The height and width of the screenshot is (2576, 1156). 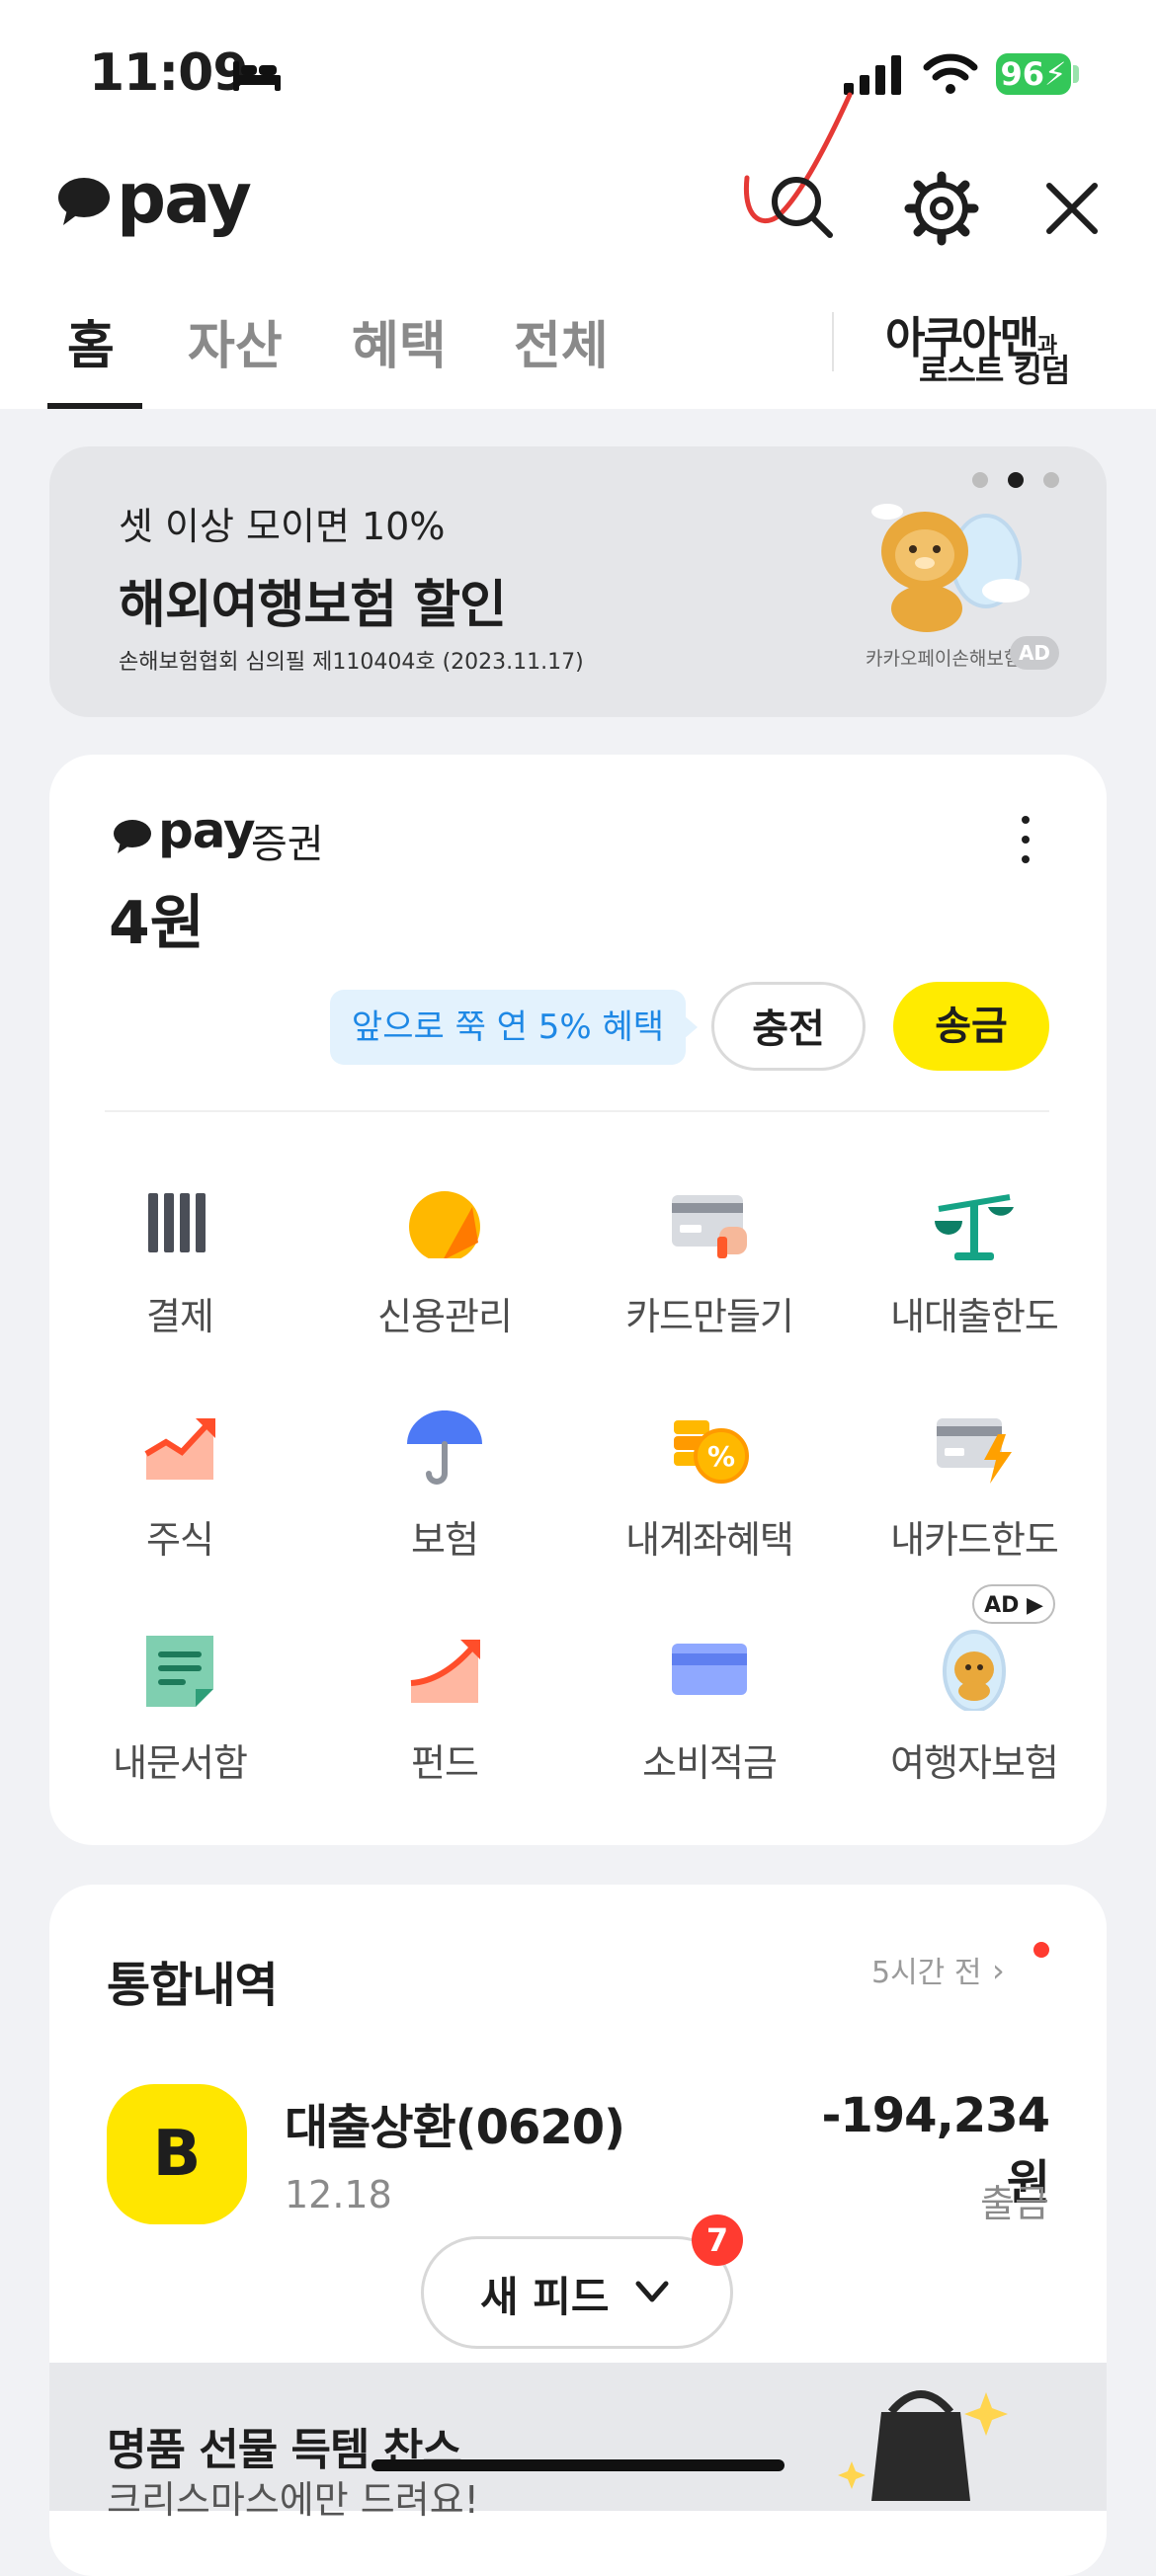 What do you see at coordinates (180, 1671) in the screenshot?
I see `document-icon` at bounding box center [180, 1671].